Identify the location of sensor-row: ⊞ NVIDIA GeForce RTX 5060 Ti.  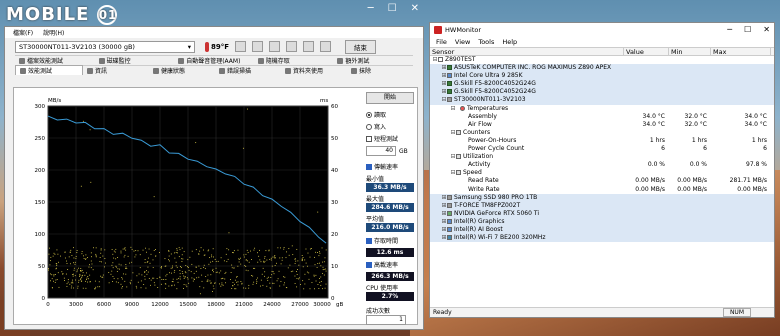
(602, 213).